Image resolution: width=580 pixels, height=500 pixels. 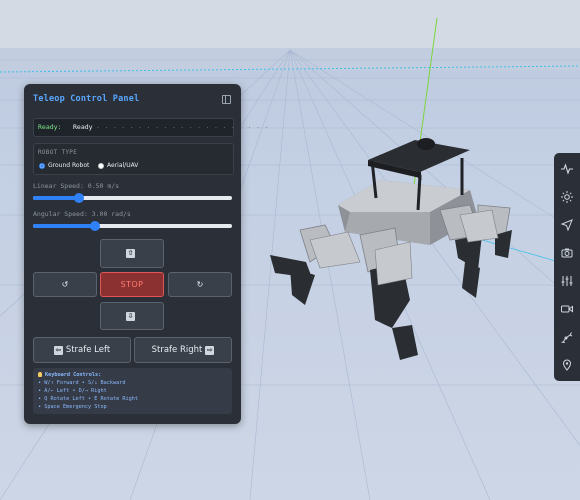 What do you see at coordinates (101, 165) in the screenshot?
I see `radio-unselected-icon` at bounding box center [101, 165].